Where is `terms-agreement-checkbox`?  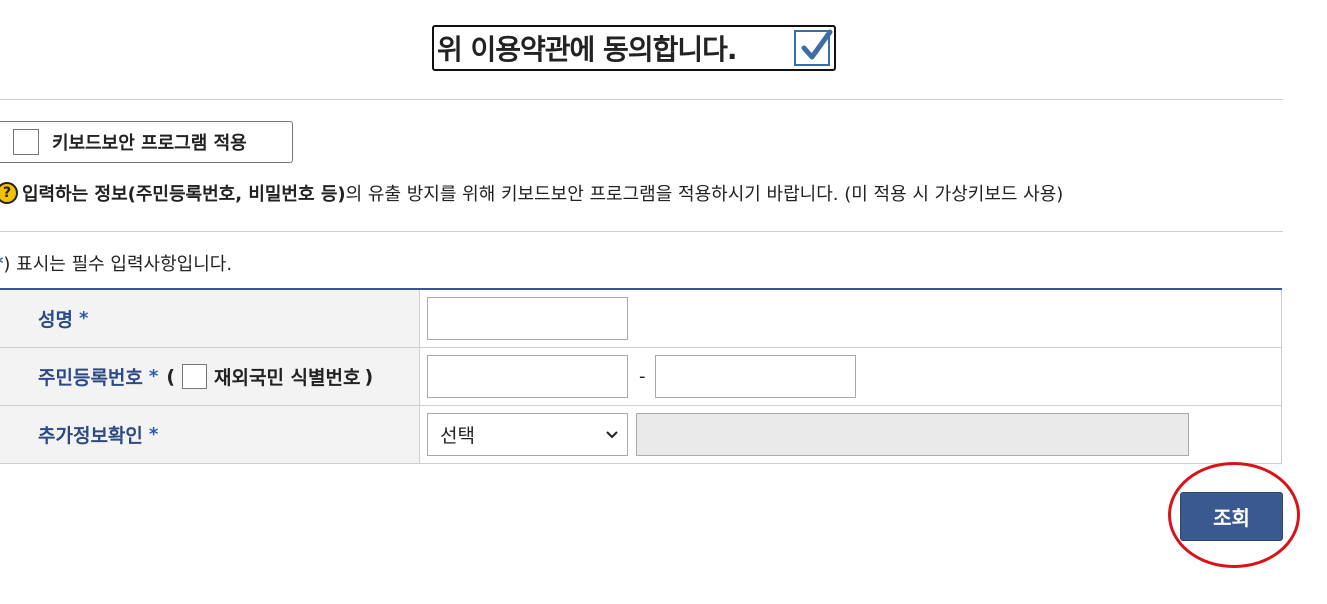 terms-agreement-checkbox is located at coordinates (813, 47).